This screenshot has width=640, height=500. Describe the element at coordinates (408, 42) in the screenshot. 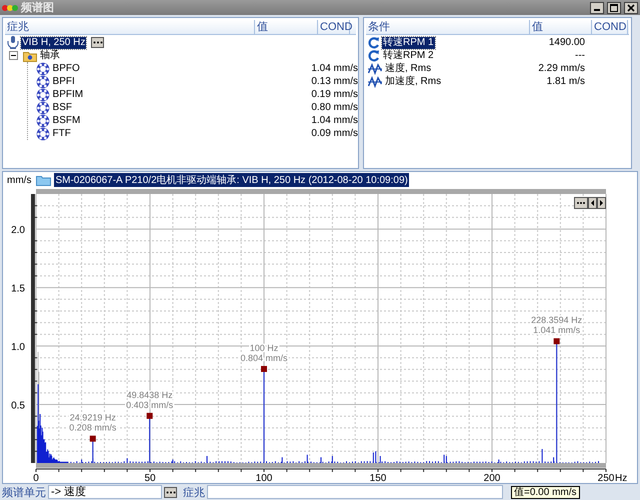

I see `condition-item: 转速RPM 1` at that location.